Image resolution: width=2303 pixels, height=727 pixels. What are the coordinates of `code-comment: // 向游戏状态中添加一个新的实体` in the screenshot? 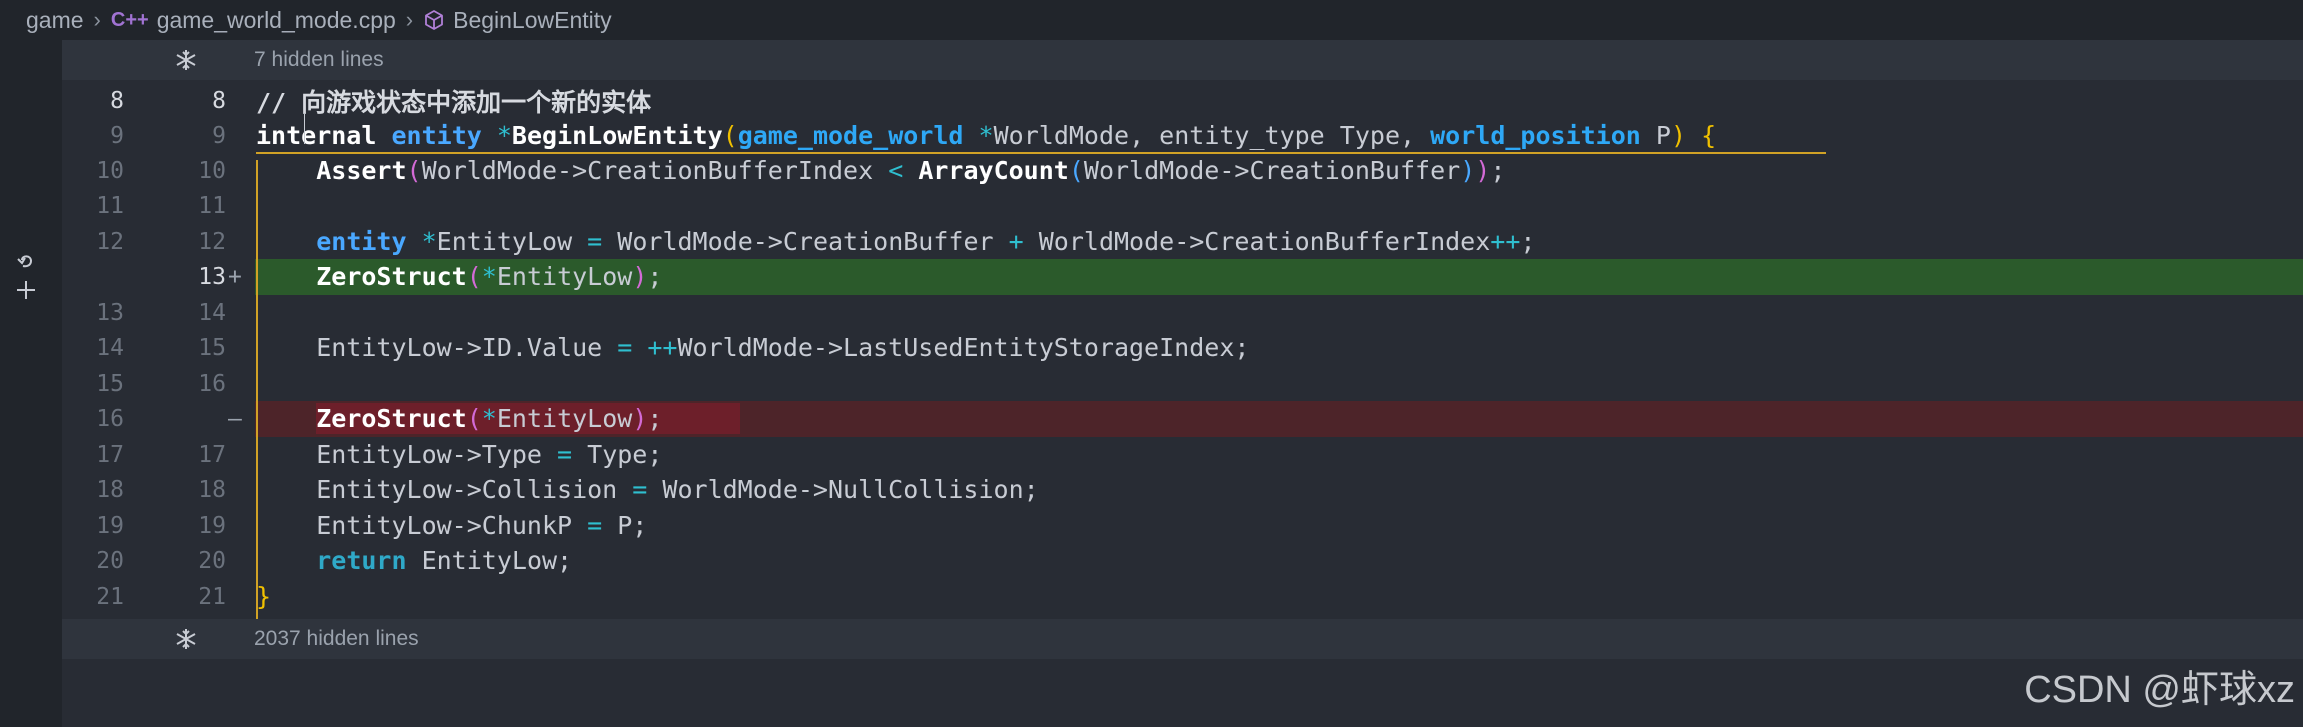 It's located at (454, 102).